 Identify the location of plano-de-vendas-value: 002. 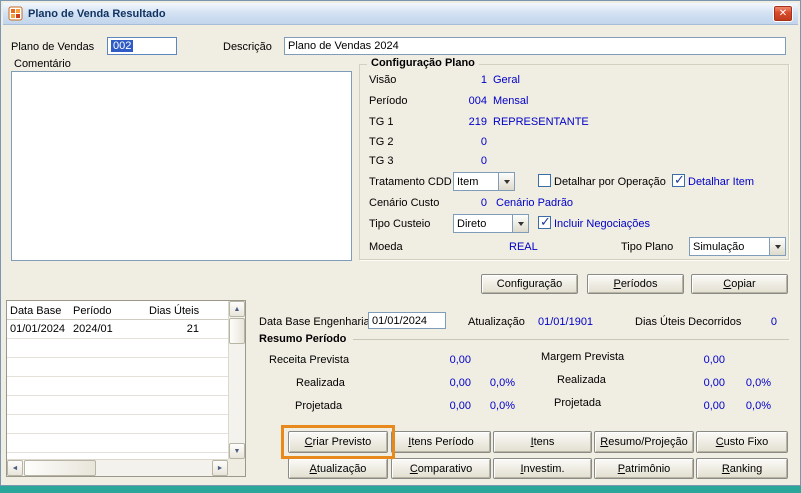
(122, 46).